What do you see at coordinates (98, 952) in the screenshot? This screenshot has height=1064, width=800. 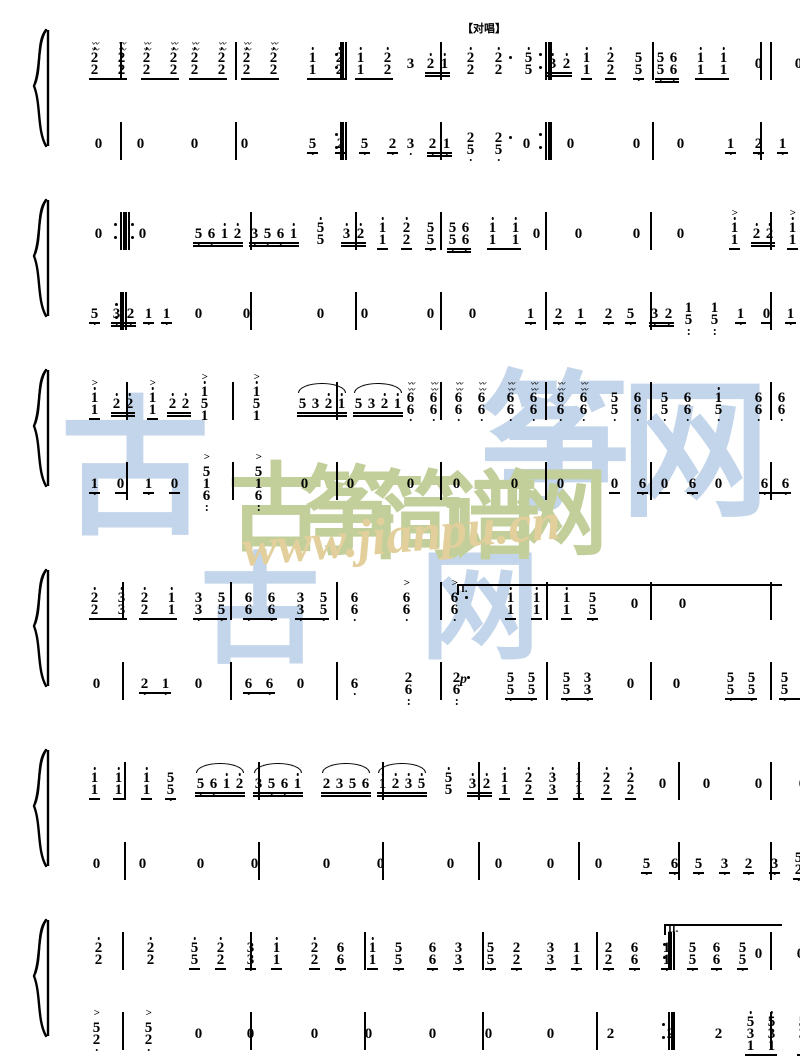 I see `note-group-inner: 22` at bounding box center [98, 952].